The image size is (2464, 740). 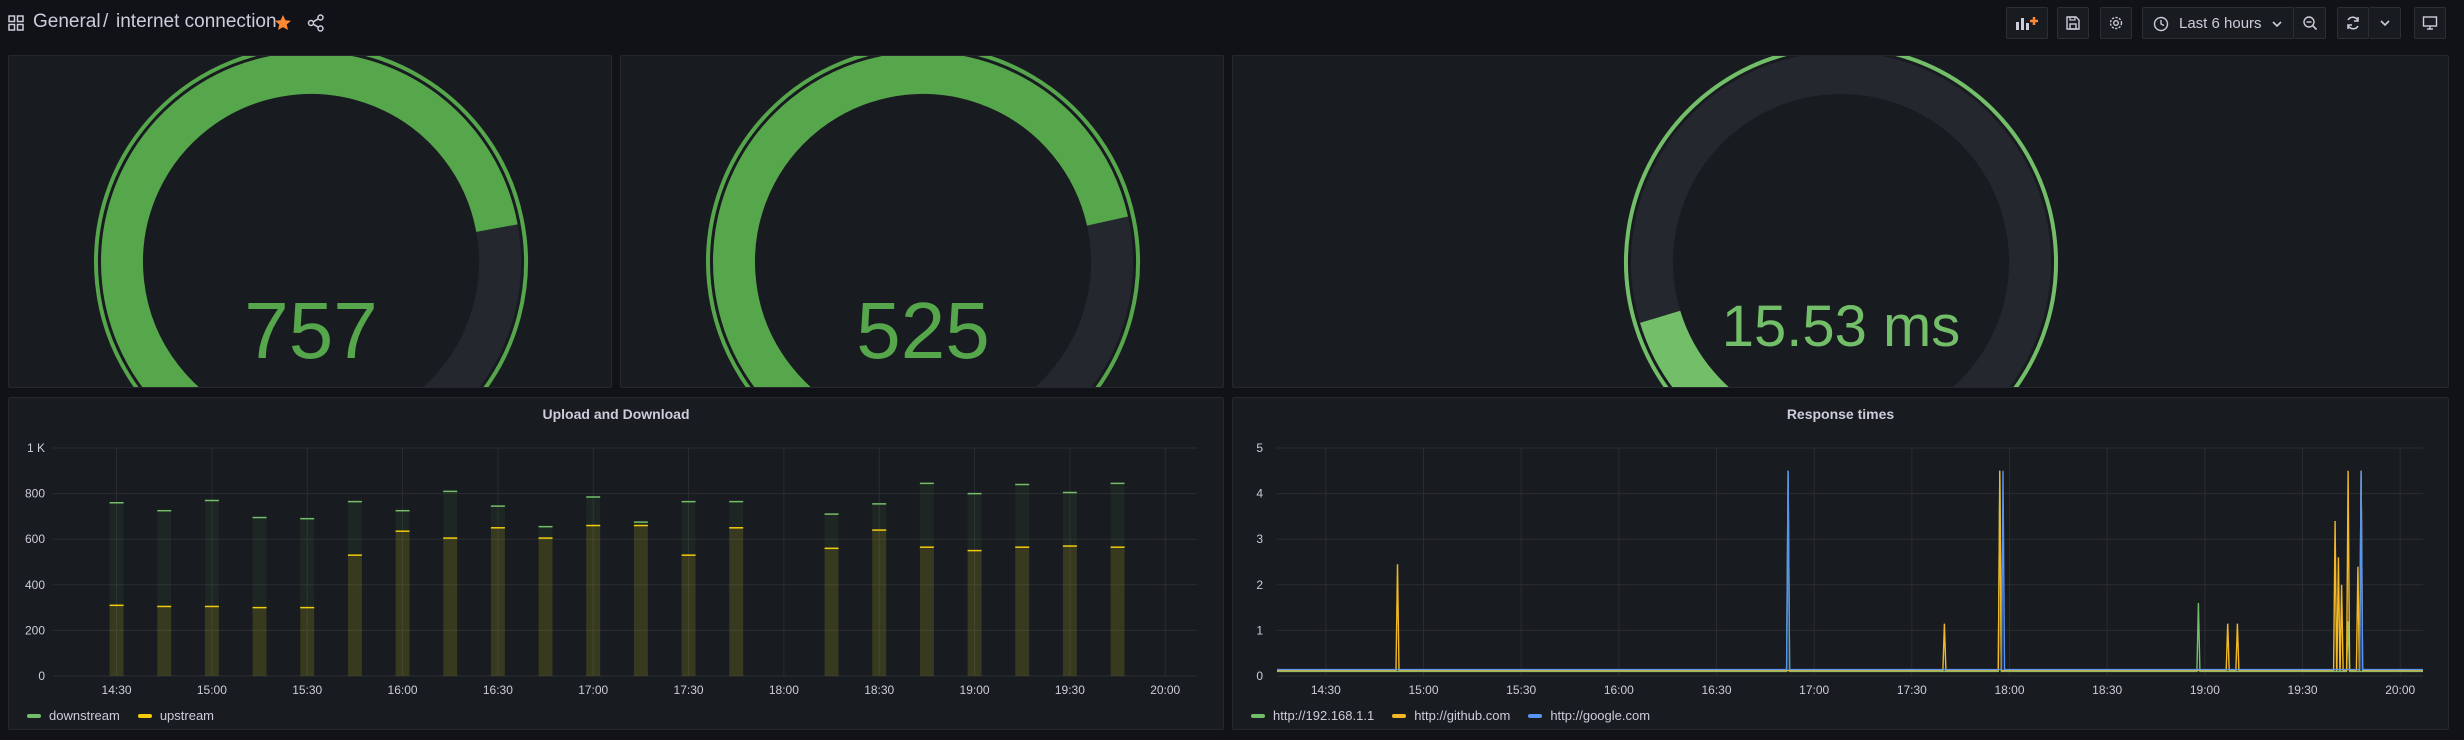 I want to click on save-icon, so click(x=2073, y=23).